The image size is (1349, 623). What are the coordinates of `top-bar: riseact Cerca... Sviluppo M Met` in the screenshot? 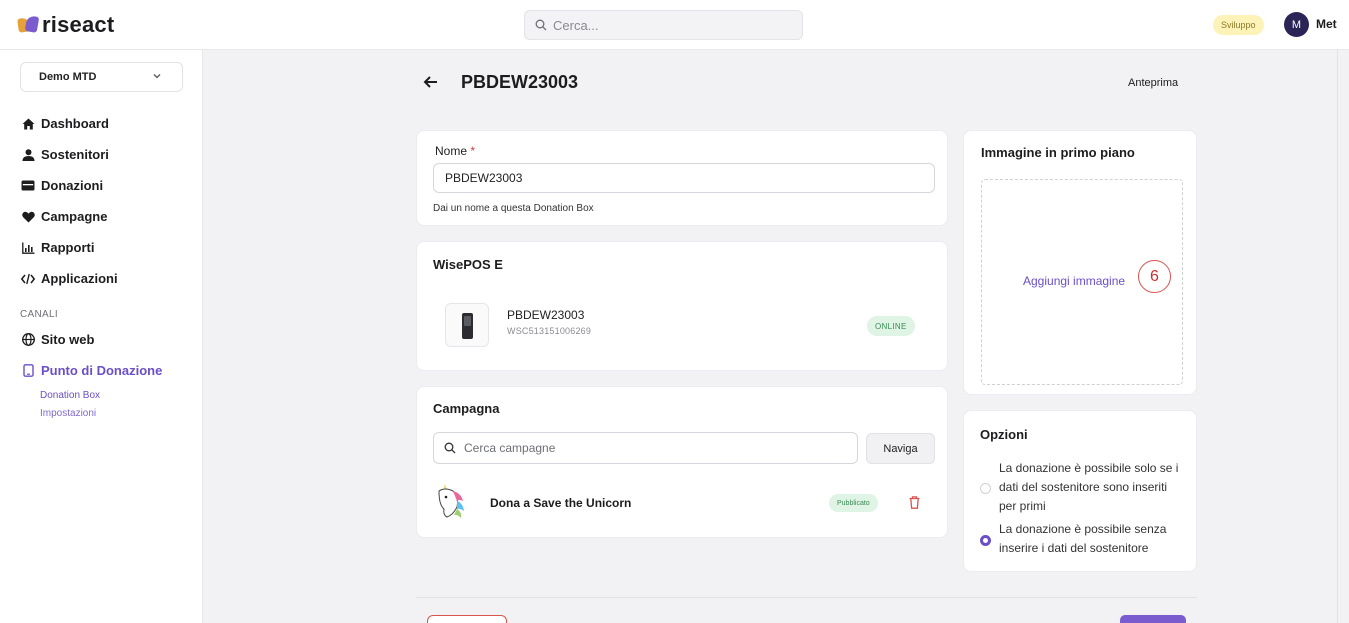 It's located at (674, 25).